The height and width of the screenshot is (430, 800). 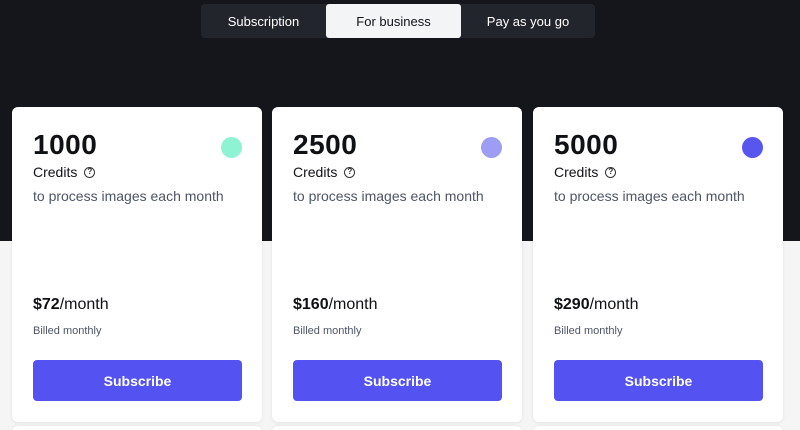 What do you see at coordinates (572, 304) in the screenshot?
I see `price-amount: $290` at bounding box center [572, 304].